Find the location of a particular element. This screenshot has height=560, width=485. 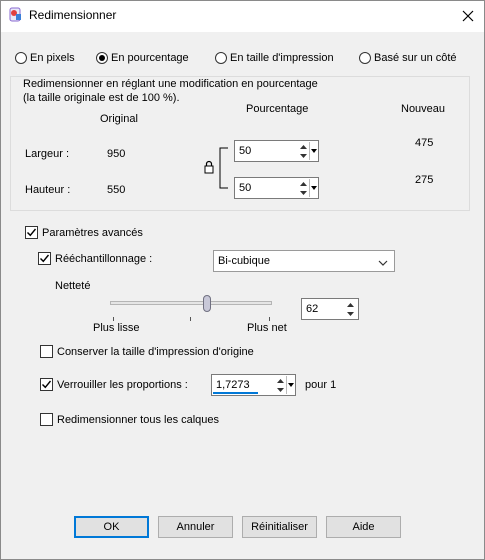

column-new-header: Nouveau is located at coordinates (423, 109).